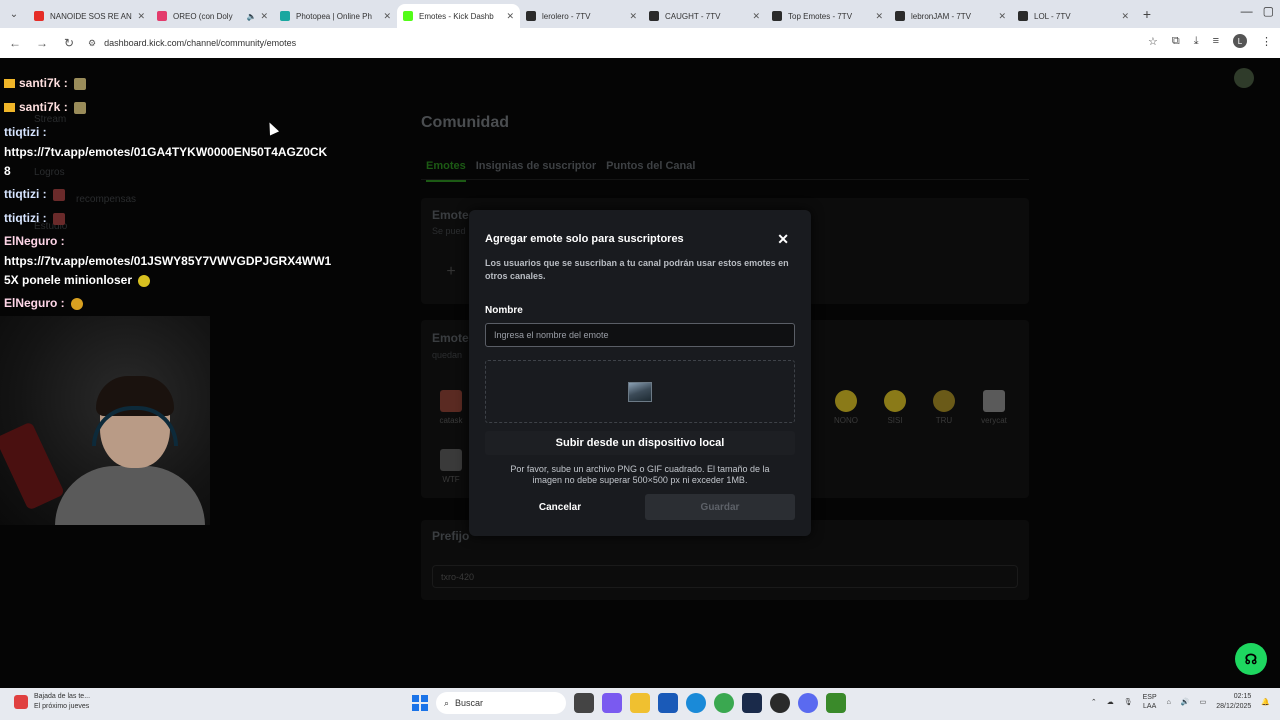 This screenshot has height=720, width=1280. What do you see at coordinates (1094, 702) in the screenshot?
I see `chevron-up-icon: ⌃` at bounding box center [1094, 702].